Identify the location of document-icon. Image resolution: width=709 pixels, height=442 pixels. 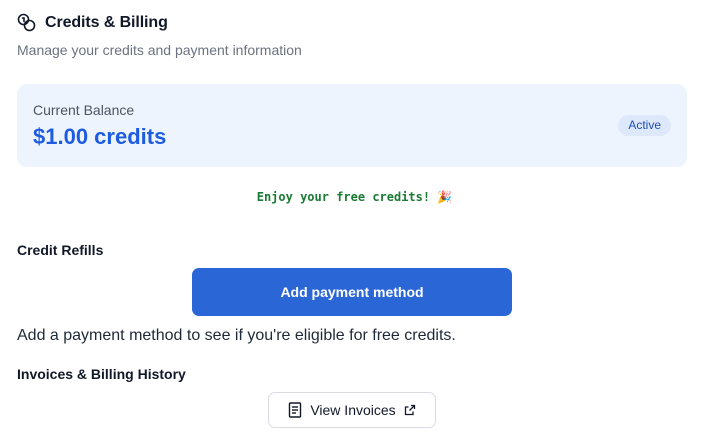
(295, 410).